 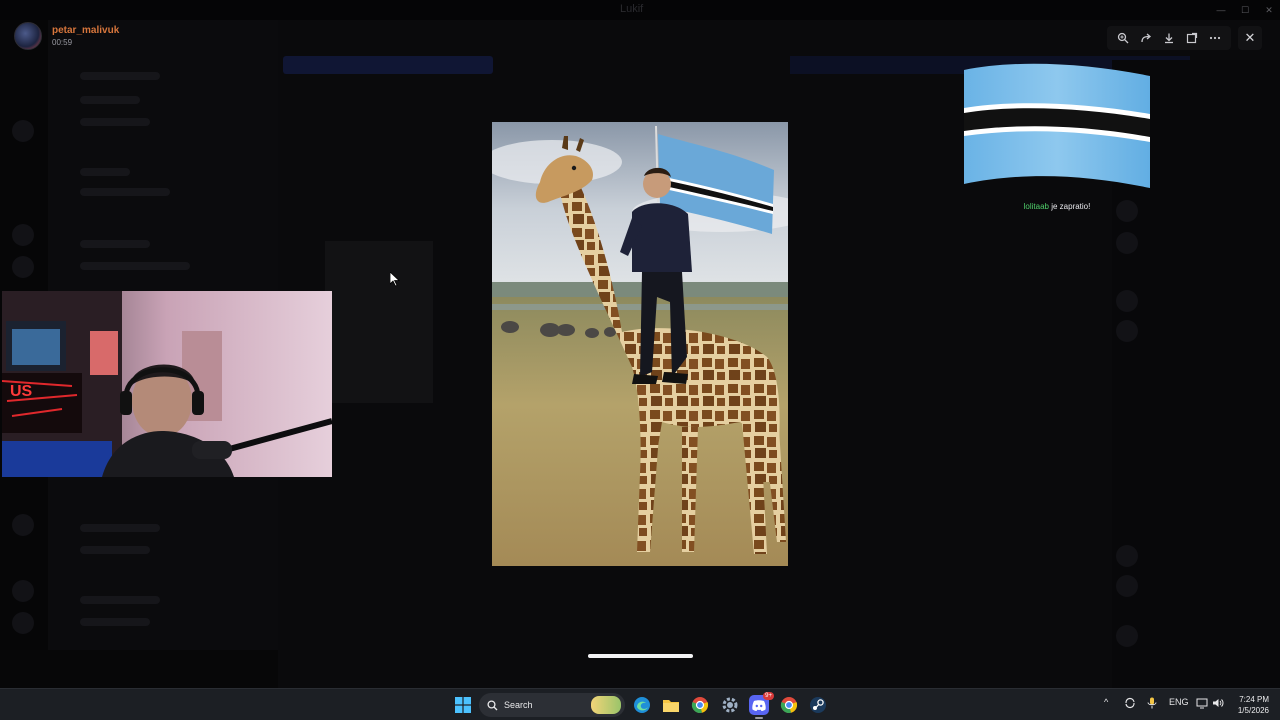 What do you see at coordinates (1221, 10) in the screenshot?
I see `minimize-icon: —` at bounding box center [1221, 10].